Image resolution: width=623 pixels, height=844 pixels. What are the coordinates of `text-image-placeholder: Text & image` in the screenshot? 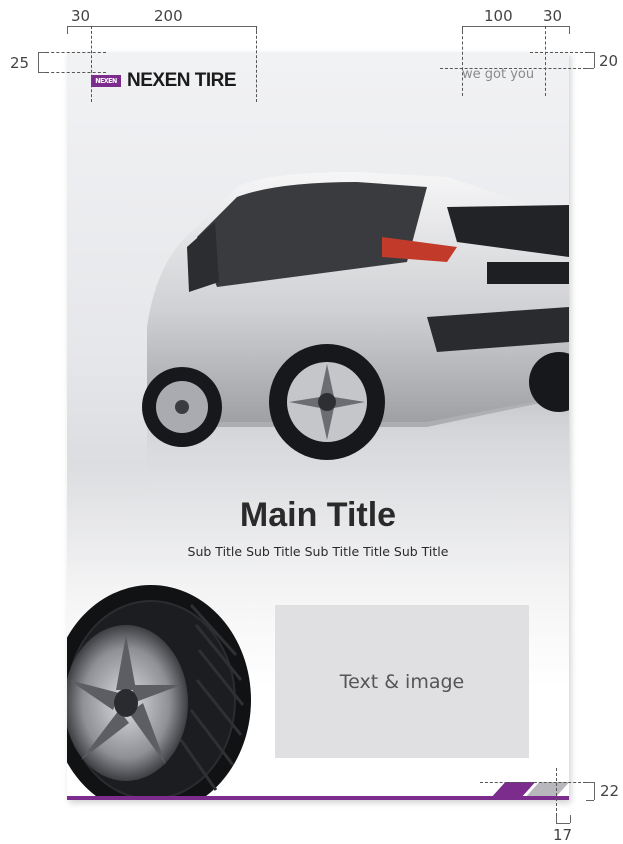 It's located at (402, 681).